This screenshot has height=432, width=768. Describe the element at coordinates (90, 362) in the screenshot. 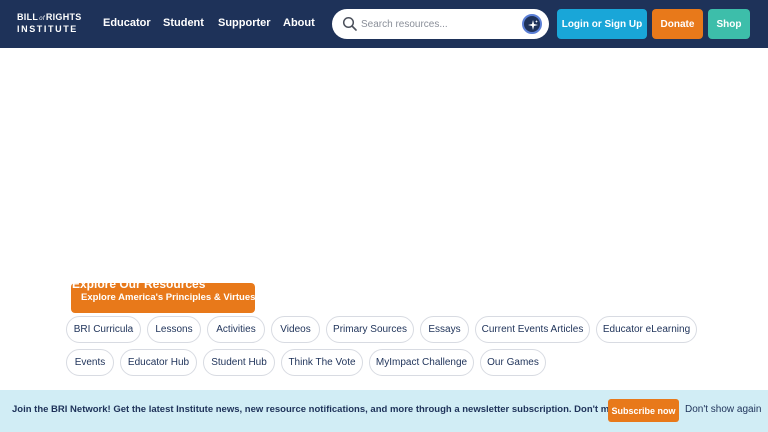

I see `chip-events: Events` at that location.